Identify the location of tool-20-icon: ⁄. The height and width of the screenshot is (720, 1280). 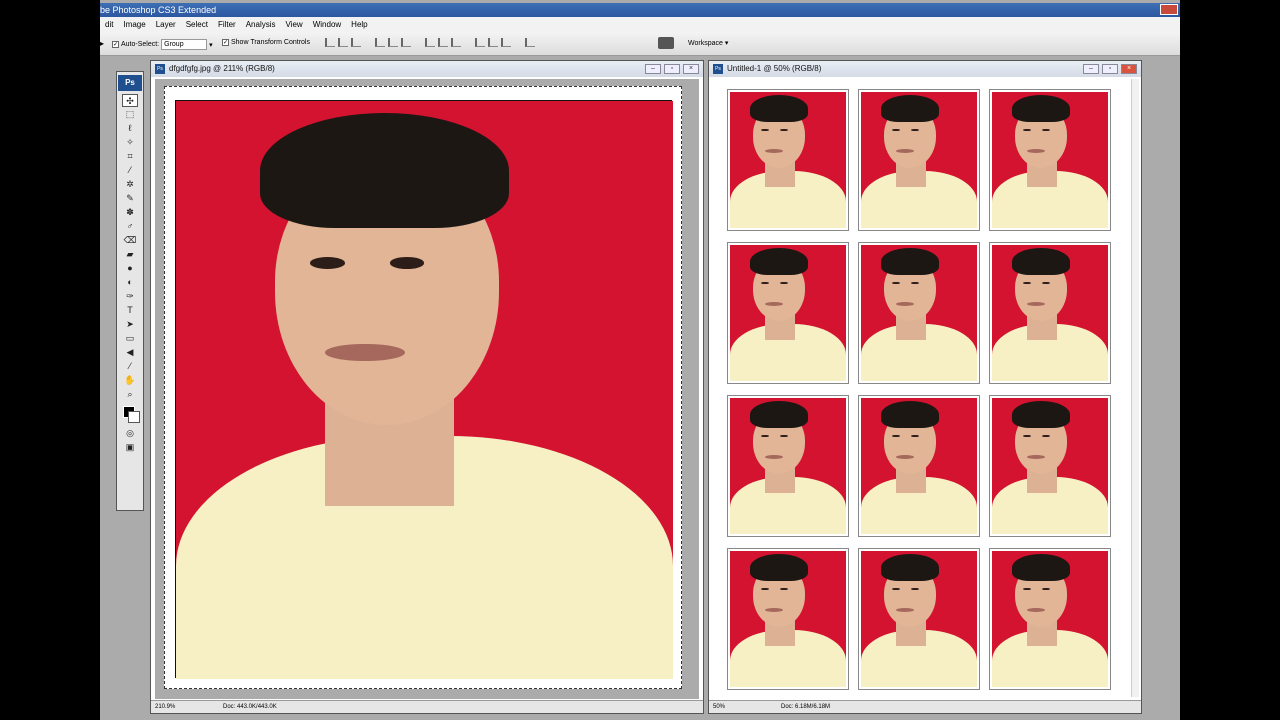
(130, 366).